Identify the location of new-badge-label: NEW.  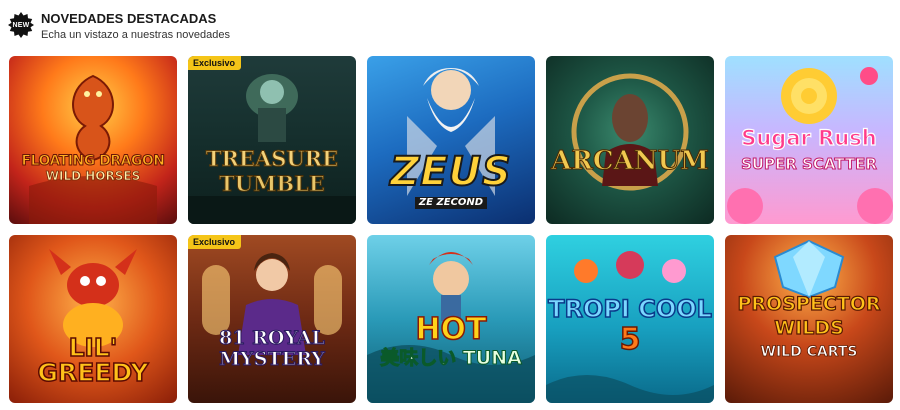
(21, 25).